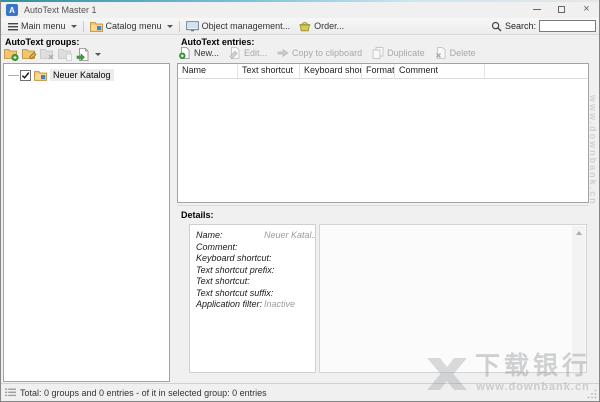 This screenshot has width=600, height=402. What do you see at coordinates (406, 53) in the screenshot?
I see `duplicate-entry-label: Duplicate` at bounding box center [406, 53].